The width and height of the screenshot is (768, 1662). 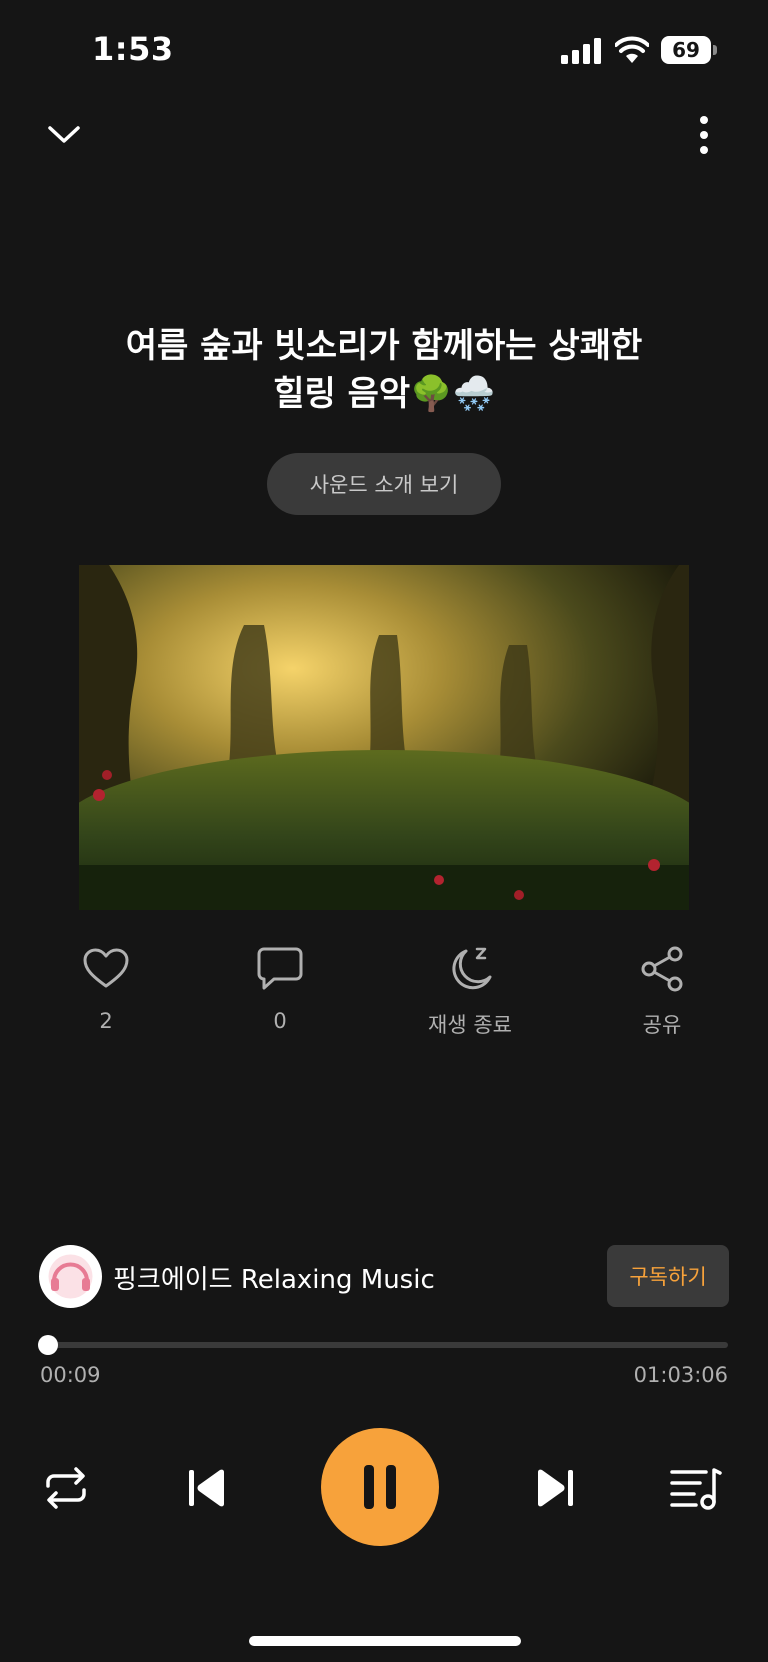 What do you see at coordinates (280, 968) in the screenshot?
I see `comment-icon` at bounding box center [280, 968].